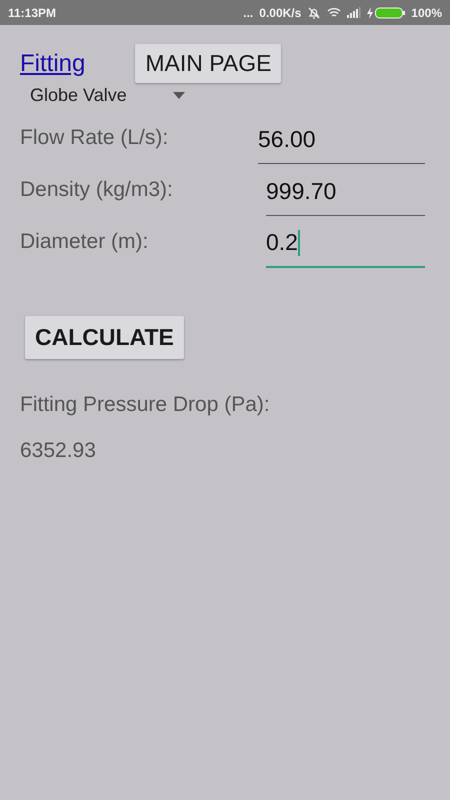  What do you see at coordinates (58, 451) in the screenshot?
I see `result-value: 6352.93` at bounding box center [58, 451].